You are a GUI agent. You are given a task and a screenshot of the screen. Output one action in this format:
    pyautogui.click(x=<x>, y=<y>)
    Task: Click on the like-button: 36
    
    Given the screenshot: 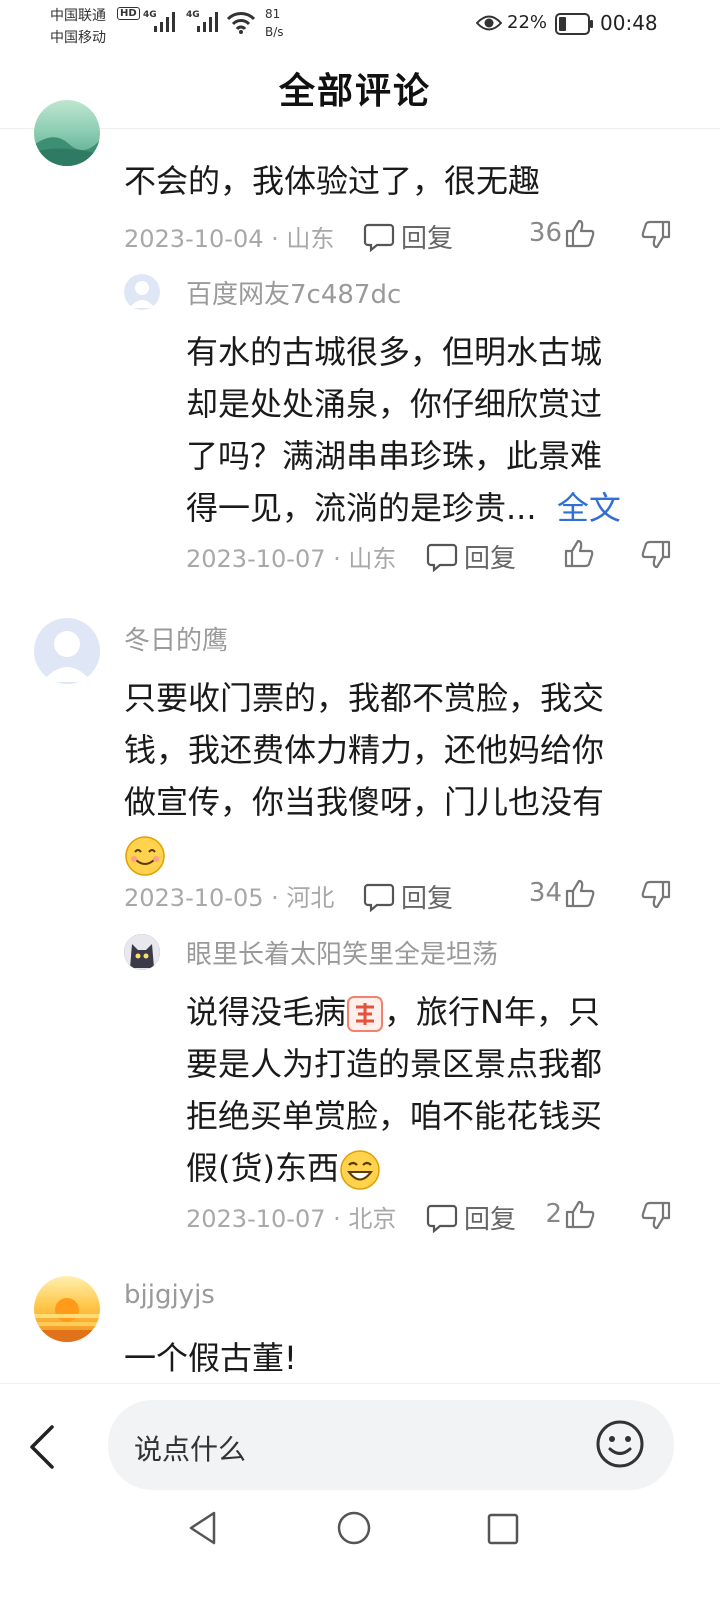 What is the action you would take?
    pyautogui.click(x=548, y=233)
    